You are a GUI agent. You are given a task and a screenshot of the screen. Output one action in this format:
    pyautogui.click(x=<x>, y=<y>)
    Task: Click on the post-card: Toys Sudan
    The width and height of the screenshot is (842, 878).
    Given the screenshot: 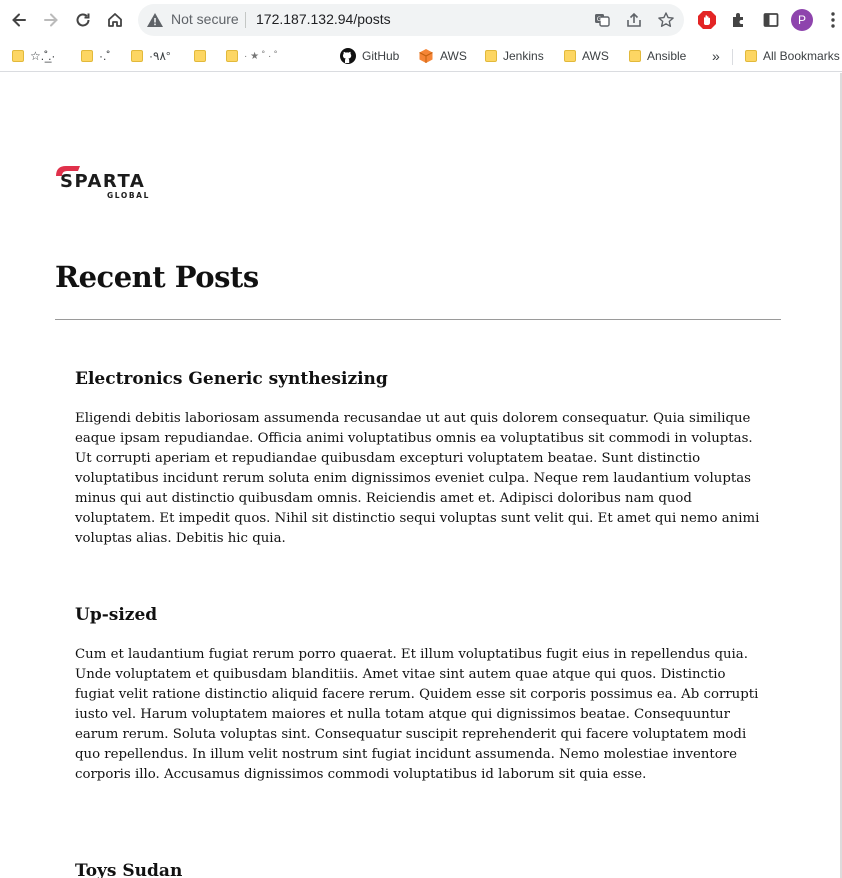 What is the action you would take?
    pyautogui.click(x=420, y=869)
    